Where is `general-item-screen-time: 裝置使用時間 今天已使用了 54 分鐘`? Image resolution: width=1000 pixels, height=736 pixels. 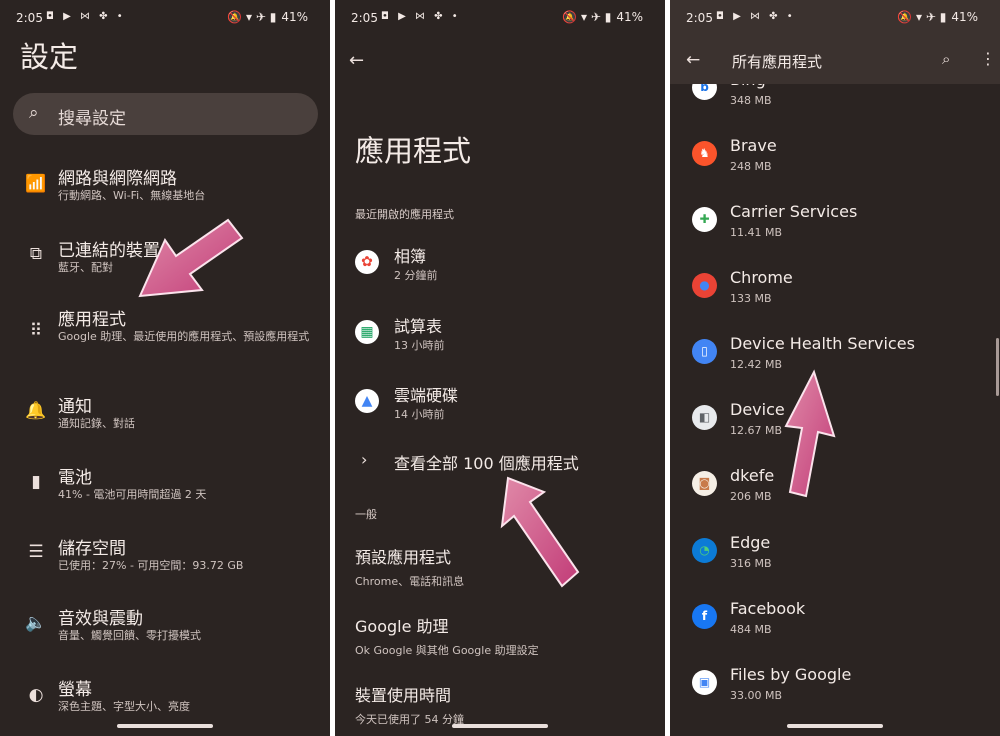
general-item-screen-time: 裝置使用時間 今天已使用了 54 分鐘 is located at coordinates (409, 704).